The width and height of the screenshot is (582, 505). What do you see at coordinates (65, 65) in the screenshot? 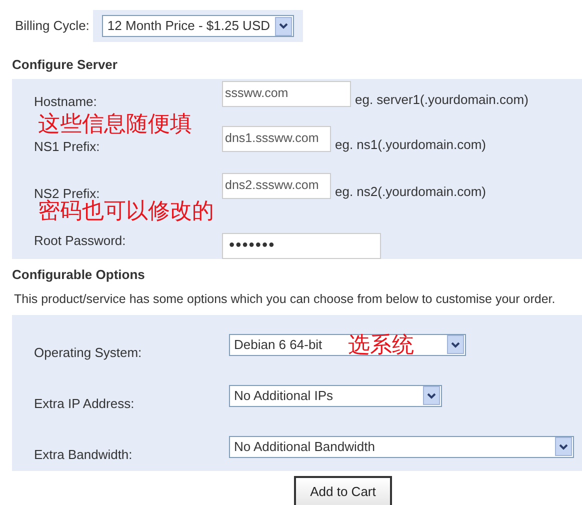
I see `section-heading: Configure Server` at bounding box center [65, 65].